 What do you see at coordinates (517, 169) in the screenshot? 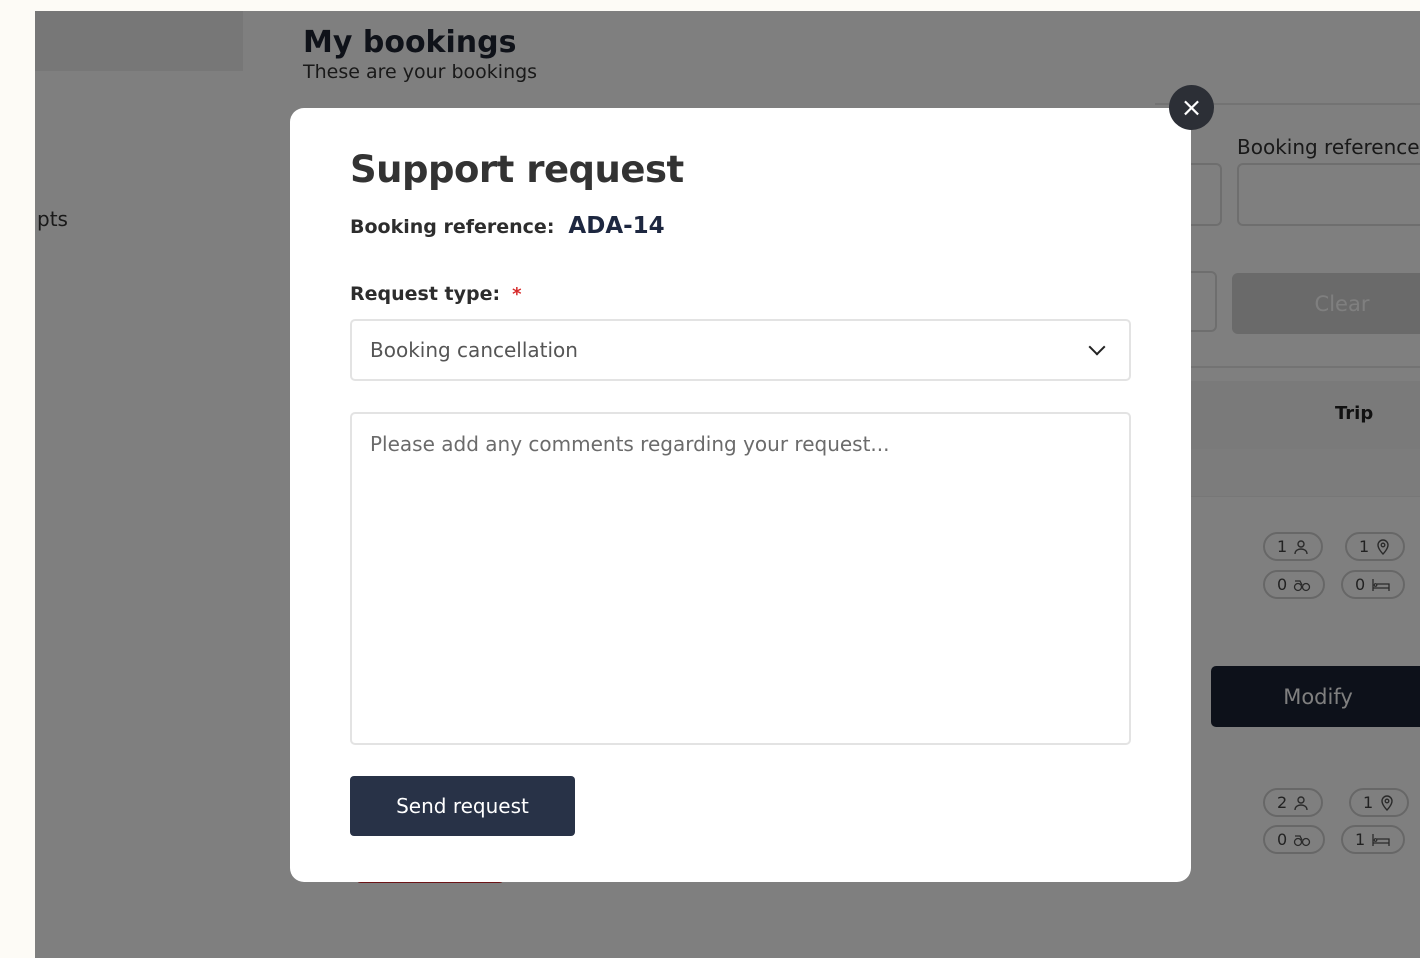
I see `modal-title: Support request` at bounding box center [517, 169].